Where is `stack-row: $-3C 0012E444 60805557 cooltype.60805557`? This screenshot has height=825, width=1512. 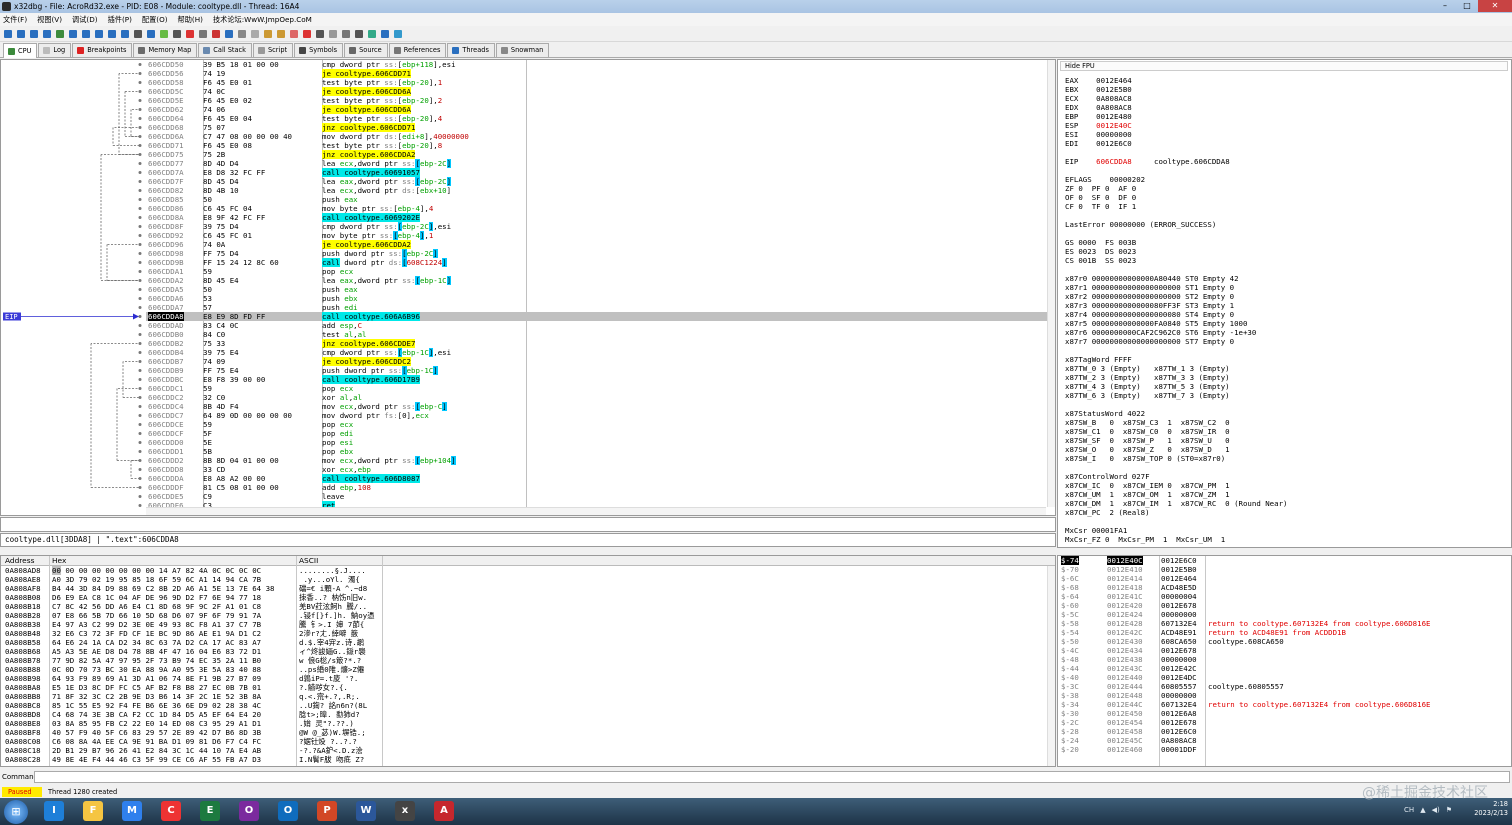
stack-row: $-3C 0012E444 60805557 cooltype.60805557 is located at coordinates (1284, 686).